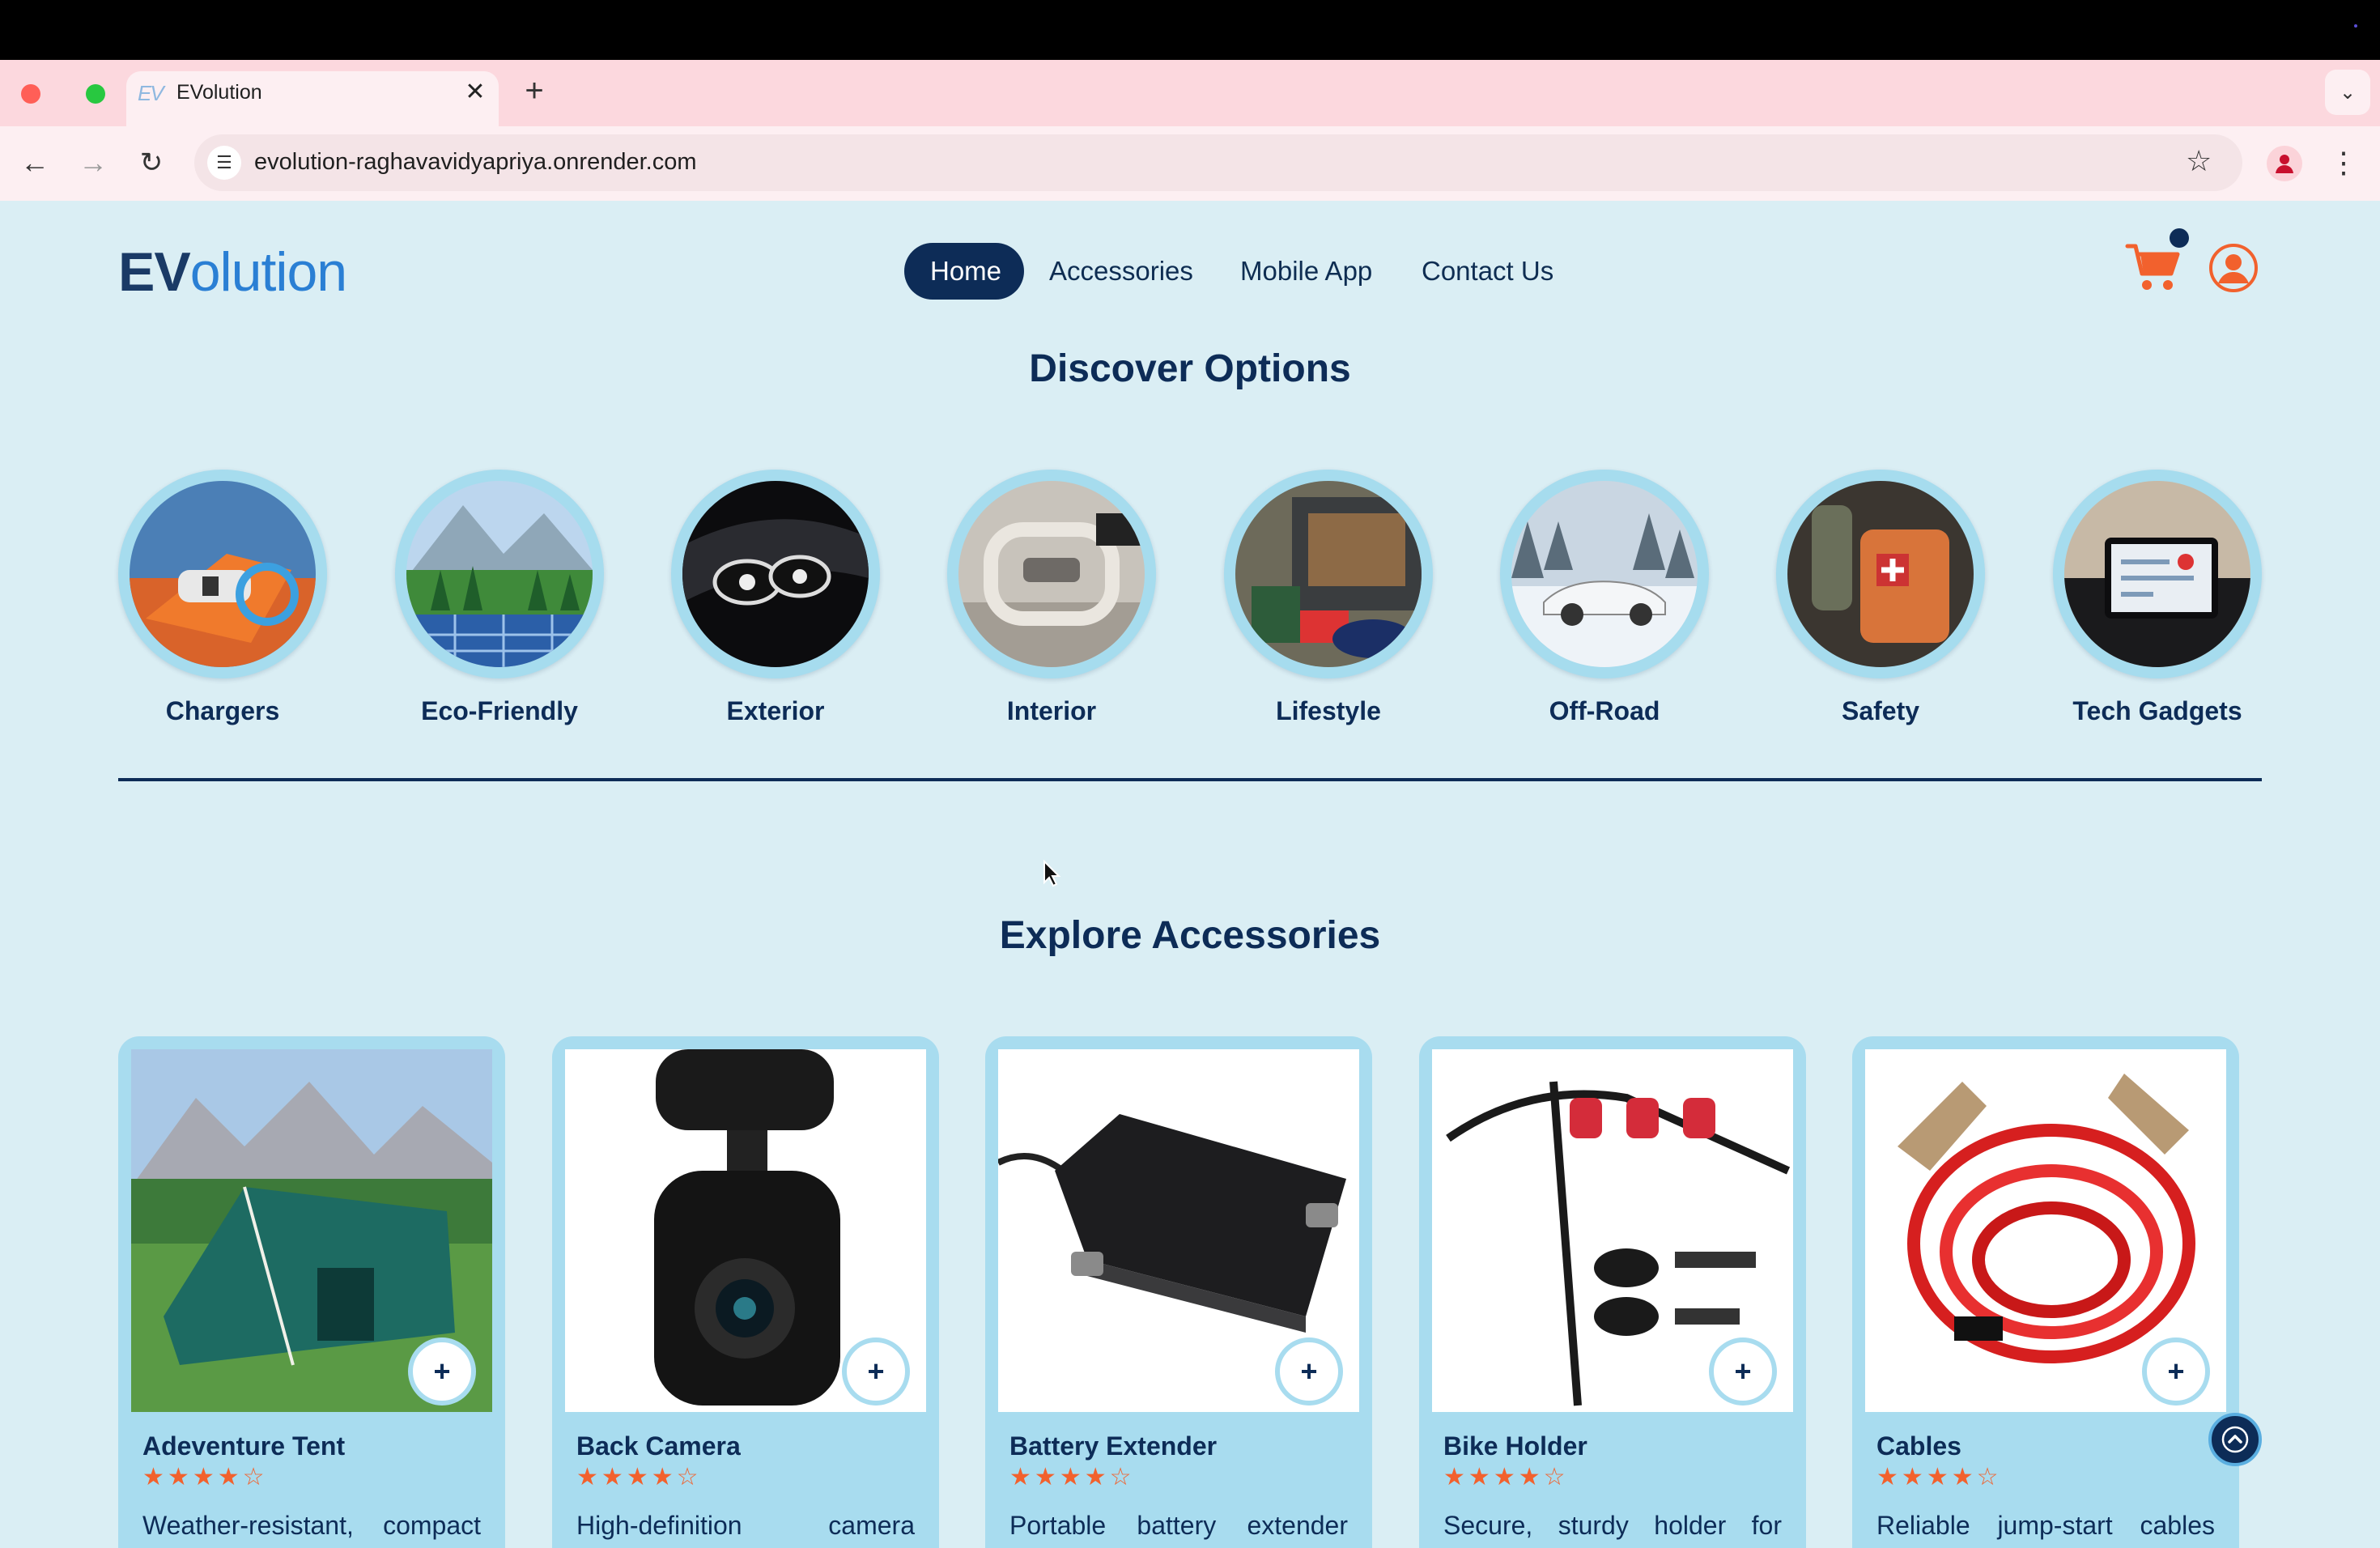 This screenshot has height=1548, width=2380. I want to click on cart-icon, so click(2153, 268).